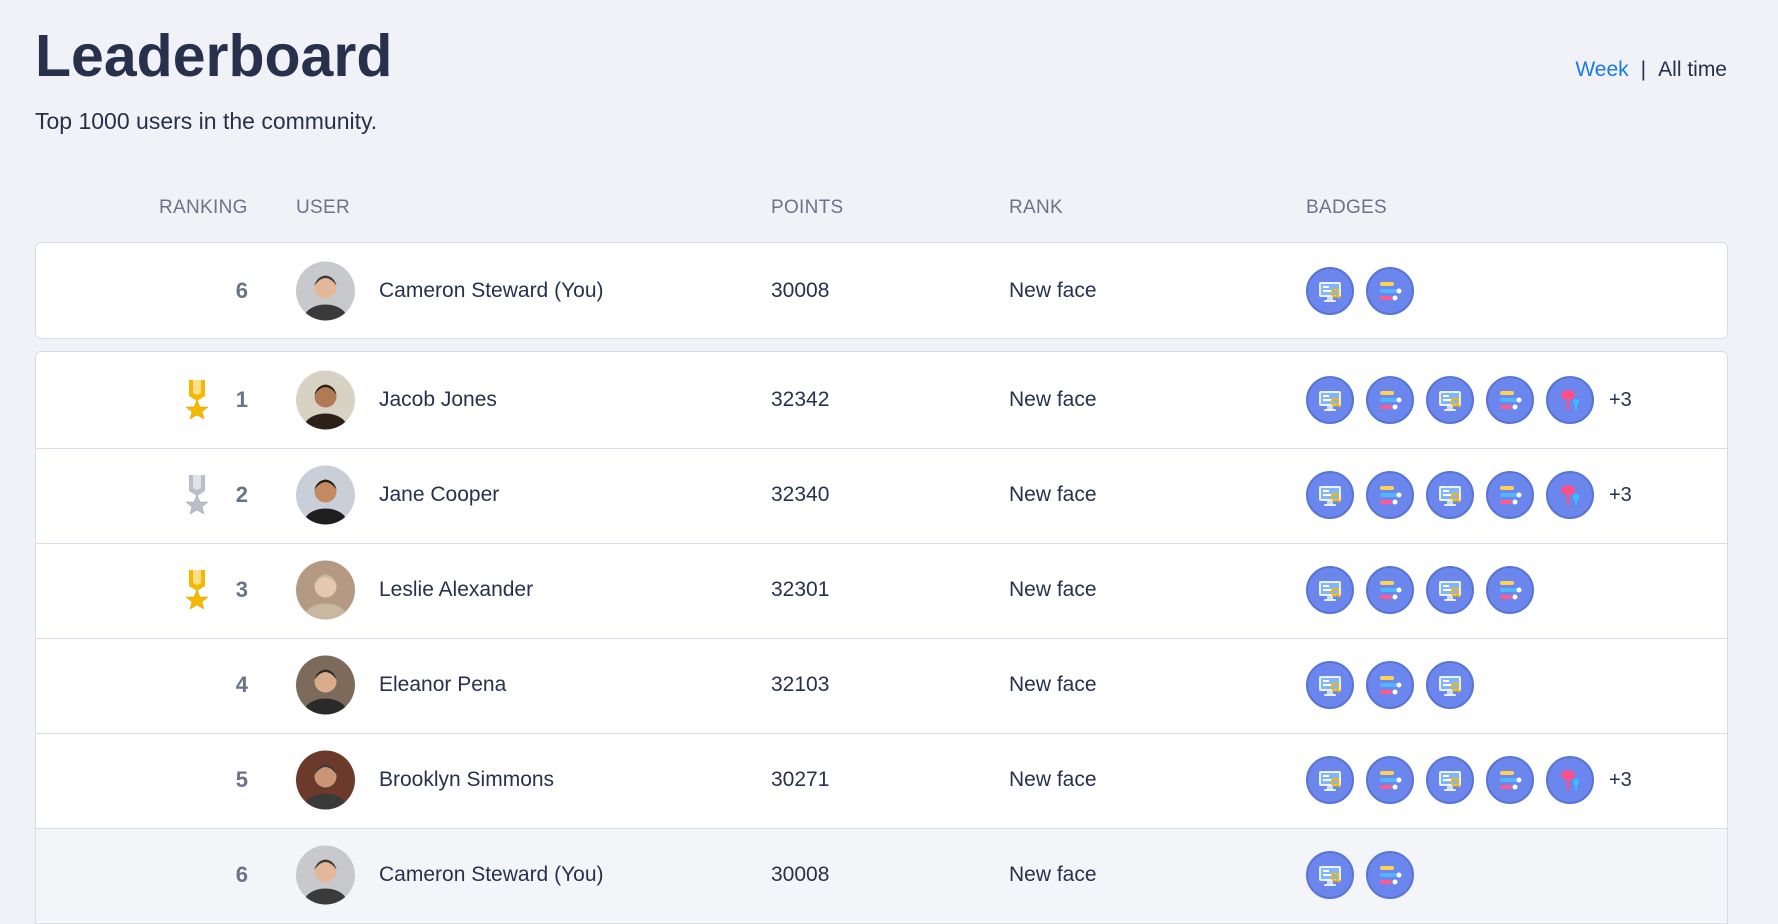  Describe the element at coordinates (214, 56) in the screenshot. I see `page-title: Leaderboard` at that location.